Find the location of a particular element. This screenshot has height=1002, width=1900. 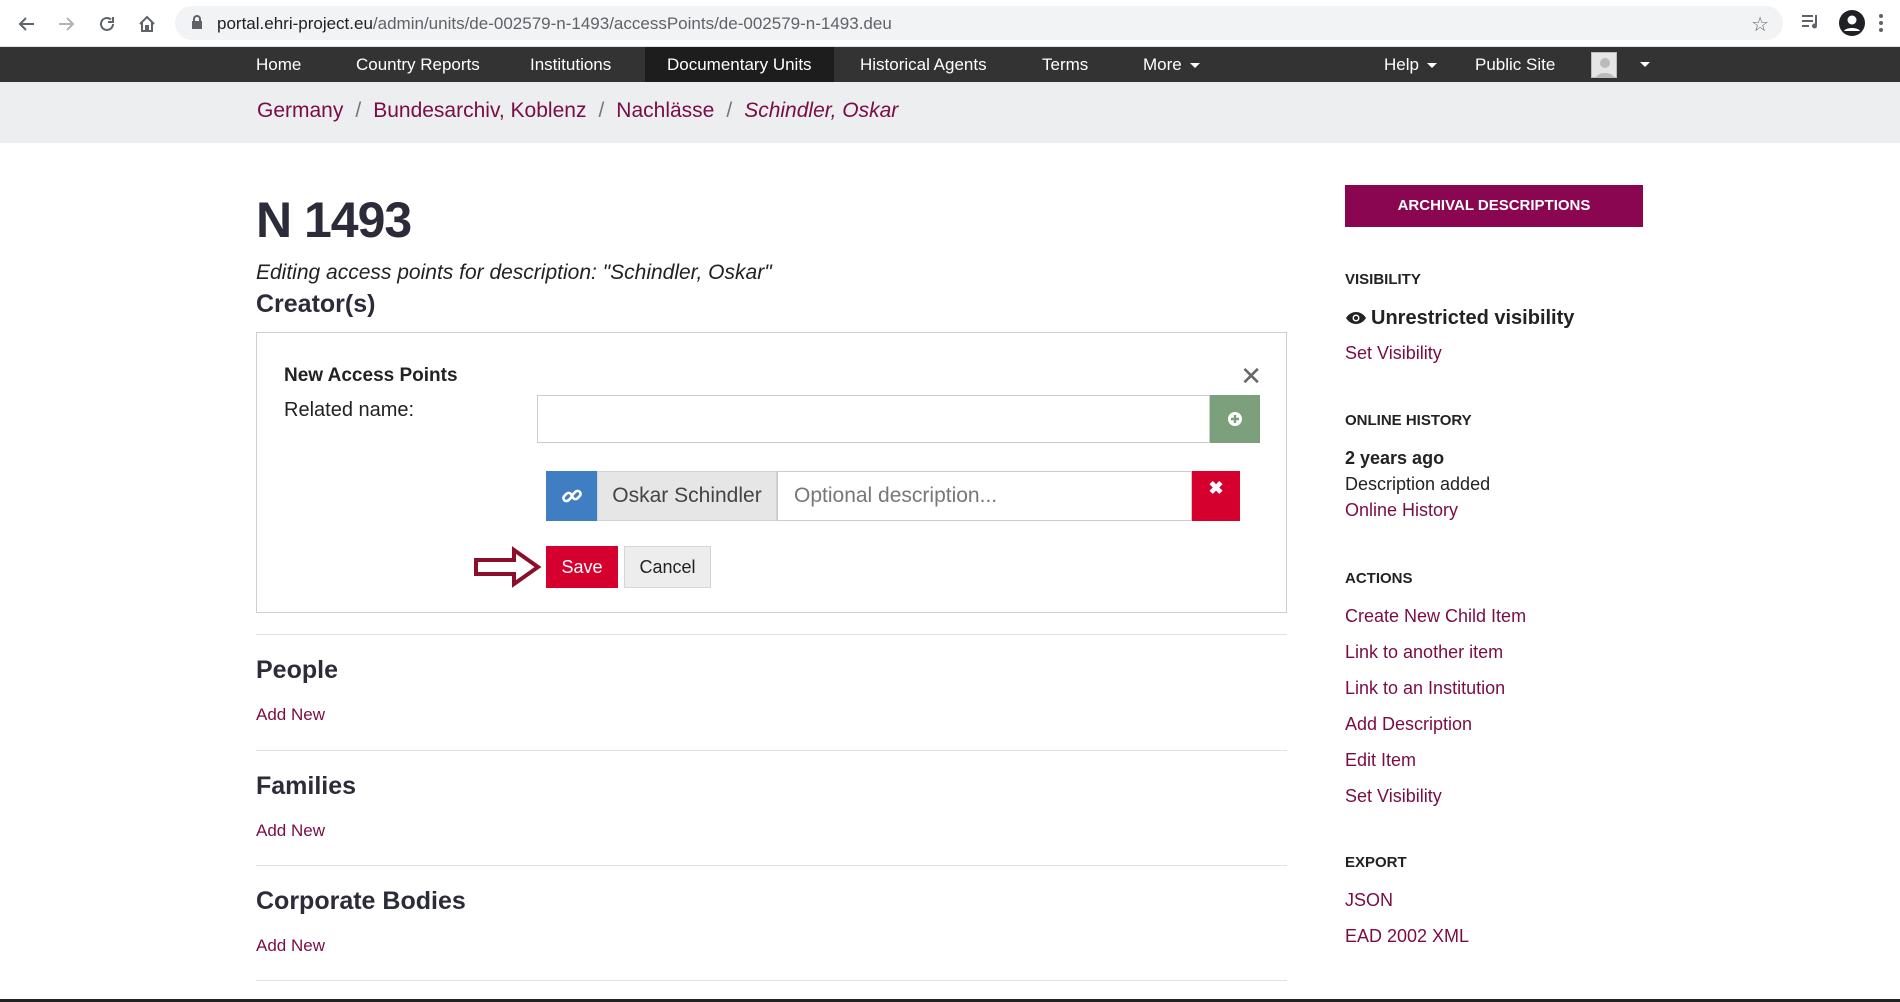

plus-circle-icon is located at coordinates (1235, 419).